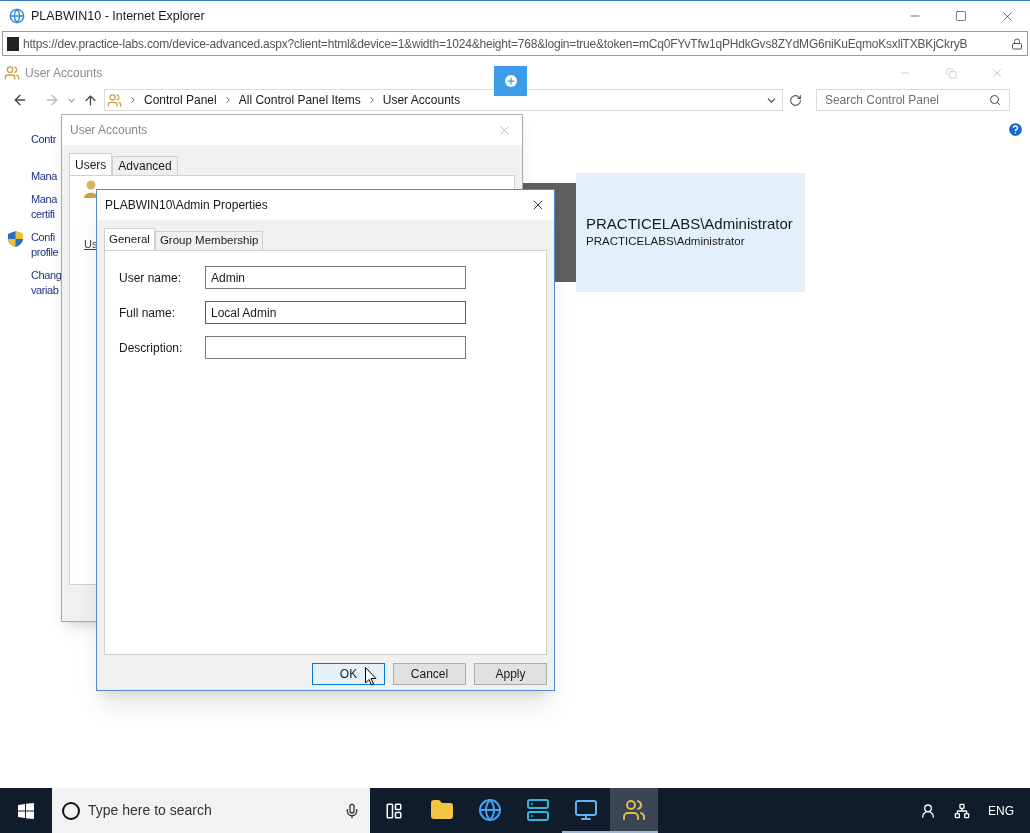 The height and width of the screenshot is (833, 1030). I want to click on control-panel-icon, so click(114, 100).